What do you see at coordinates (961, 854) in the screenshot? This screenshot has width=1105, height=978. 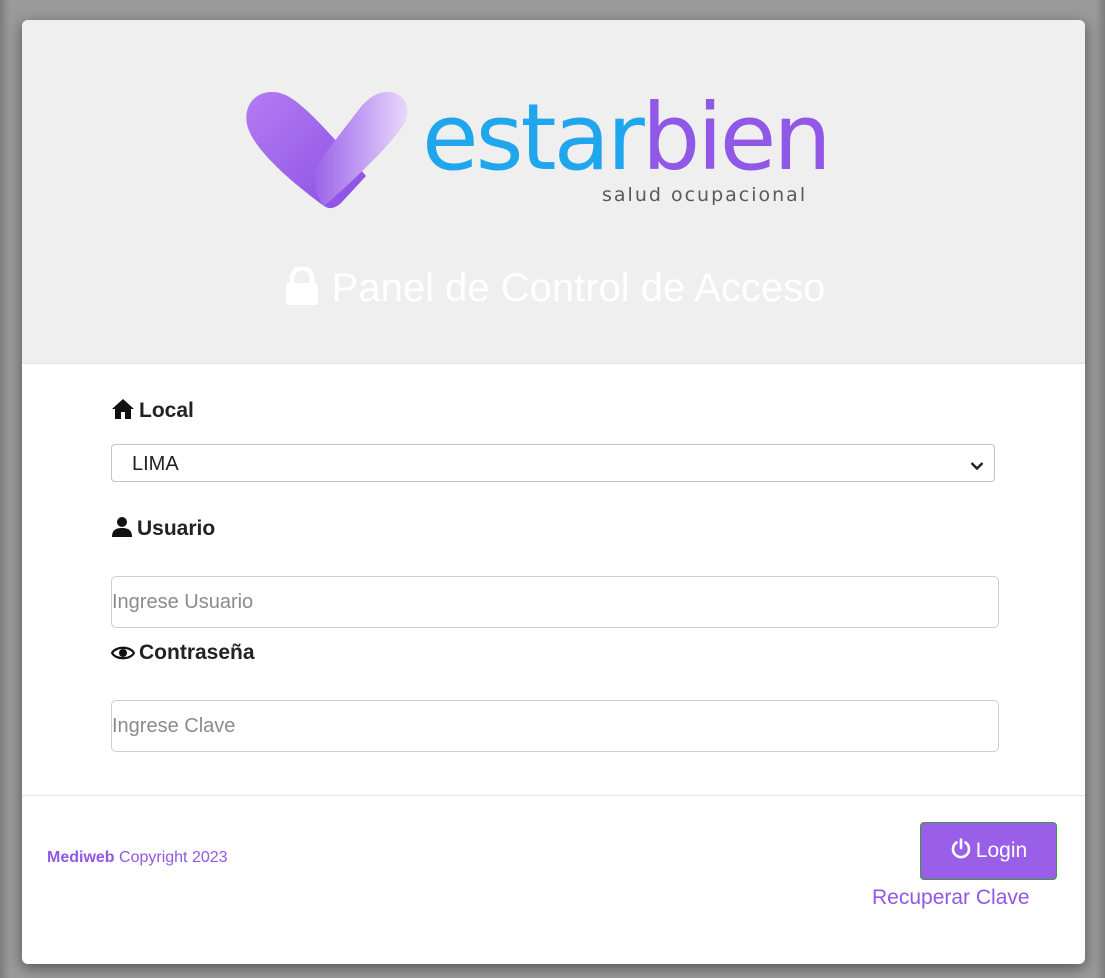 I see `power-icon` at bounding box center [961, 854].